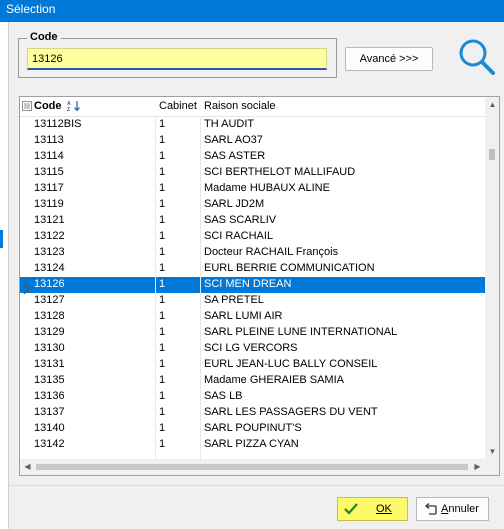 This screenshot has height=529, width=504. What do you see at coordinates (252, 429) in the screenshot?
I see `table-row: 13140 1 SARL POUPINUT'S` at bounding box center [252, 429].